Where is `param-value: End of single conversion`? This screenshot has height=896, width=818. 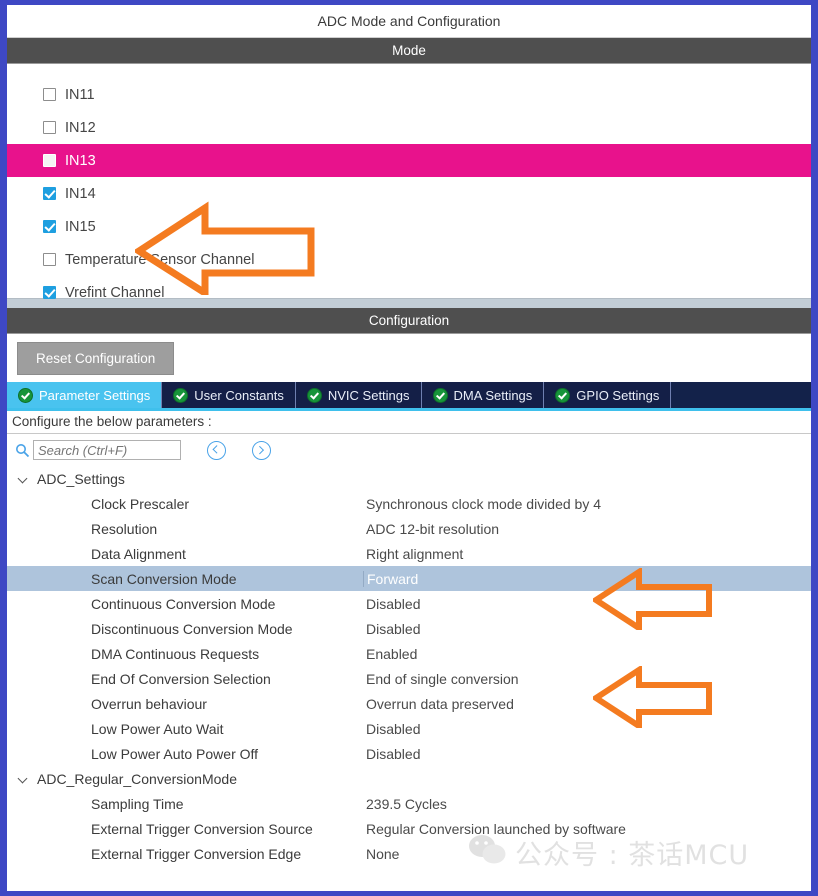 param-value: End of single conversion is located at coordinates (587, 679).